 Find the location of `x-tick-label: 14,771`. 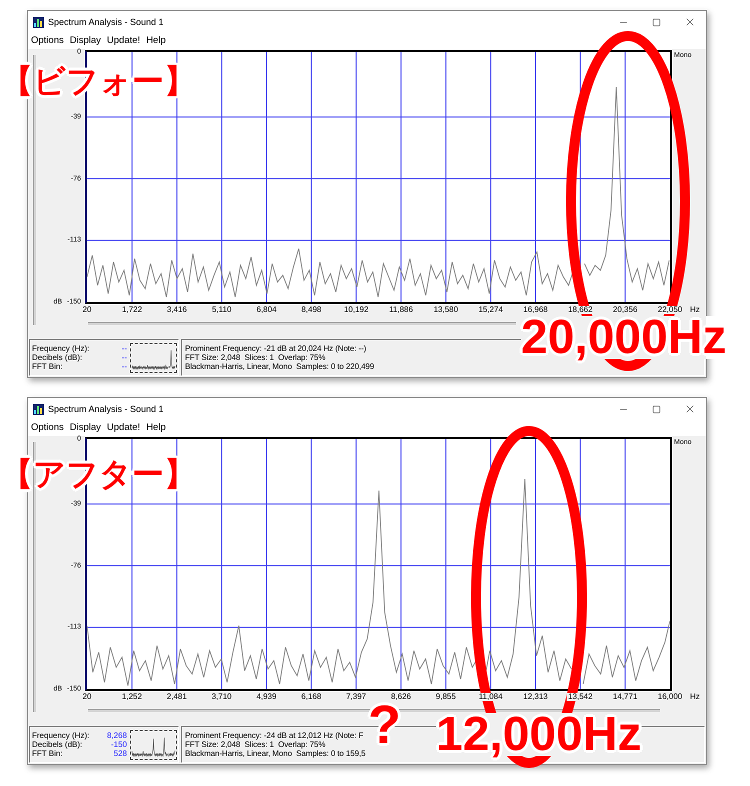

x-tick-label: 14,771 is located at coordinates (625, 697).